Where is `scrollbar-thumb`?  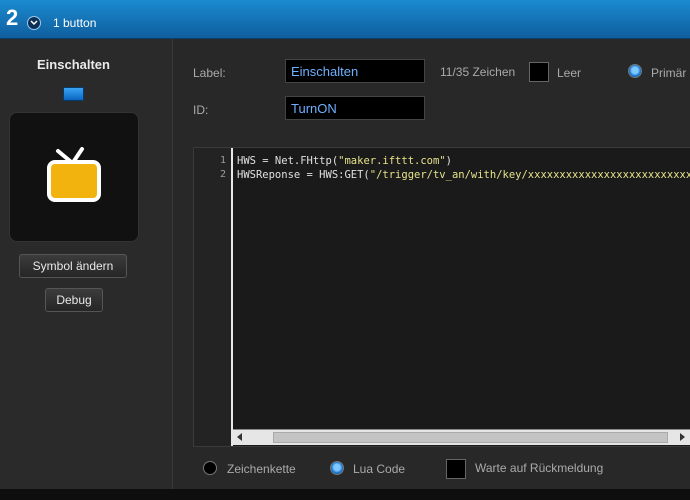
scrollbar-thumb is located at coordinates (470, 437).